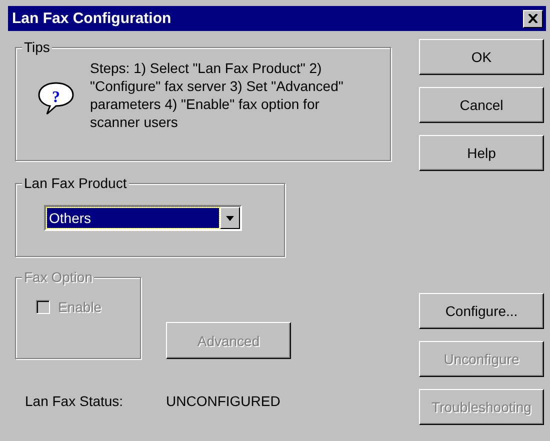 This screenshot has width=550, height=441. What do you see at coordinates (481, 105) in the screenshot?
I see `dialog-button: Cancel` at bounding box center [481, 105].